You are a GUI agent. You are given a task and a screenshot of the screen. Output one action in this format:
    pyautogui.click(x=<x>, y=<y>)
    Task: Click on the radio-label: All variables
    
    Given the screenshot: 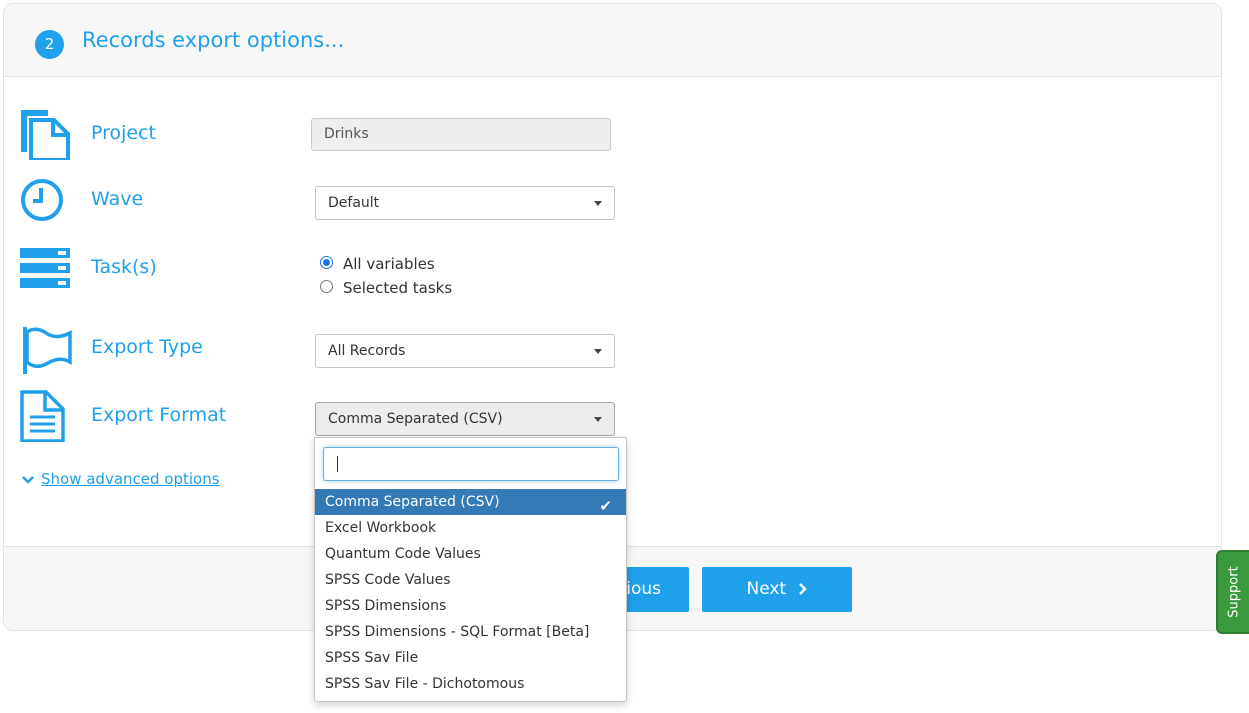 What is the action you would take?
    pyautogui.click(x=389, y=264)
    